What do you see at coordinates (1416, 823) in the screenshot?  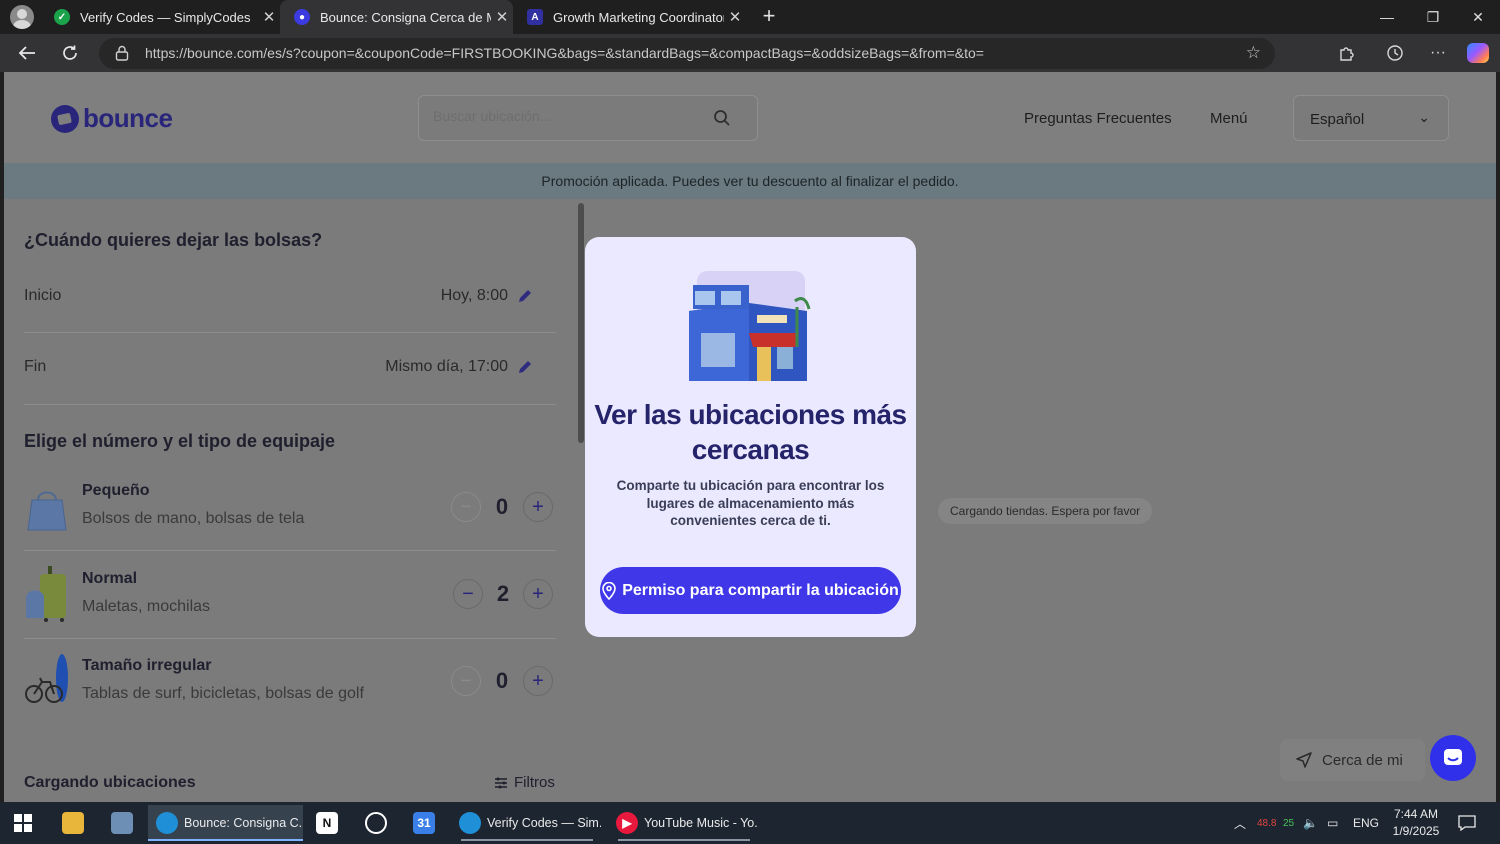 I see `system-clock: 7:44 AM 1/9/2025` at bounding box center [1416, 823].